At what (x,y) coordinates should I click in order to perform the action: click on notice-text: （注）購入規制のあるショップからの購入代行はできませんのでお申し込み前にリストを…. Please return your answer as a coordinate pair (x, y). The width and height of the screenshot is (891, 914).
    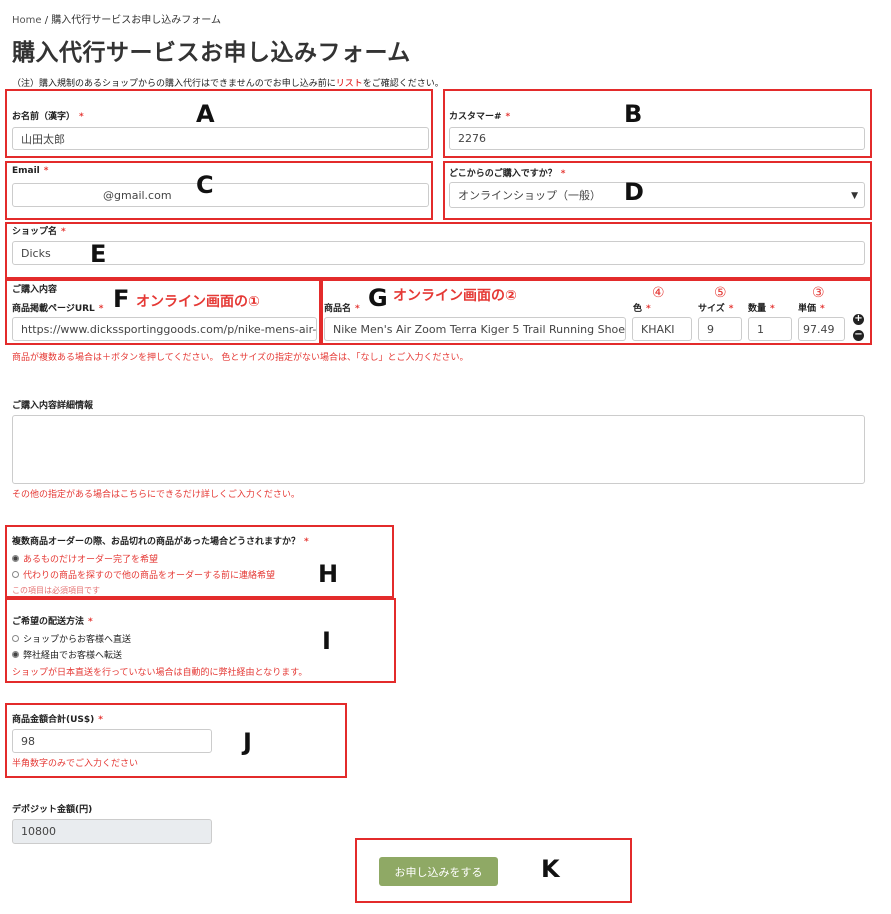
    Looking at the image, I should click on (228, 82).